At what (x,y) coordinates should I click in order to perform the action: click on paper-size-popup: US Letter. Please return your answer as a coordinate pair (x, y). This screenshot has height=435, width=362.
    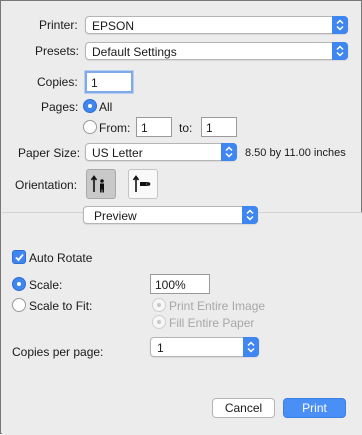
    Looking at the image, I should click on (161, 152).